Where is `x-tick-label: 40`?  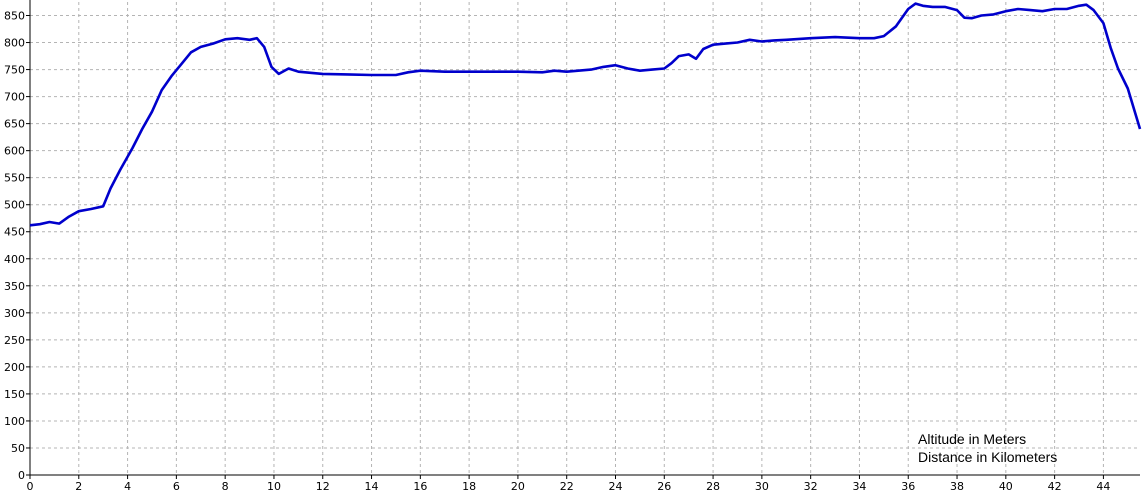 x-tick-label: 40 is located at coordinates (1006, 486).